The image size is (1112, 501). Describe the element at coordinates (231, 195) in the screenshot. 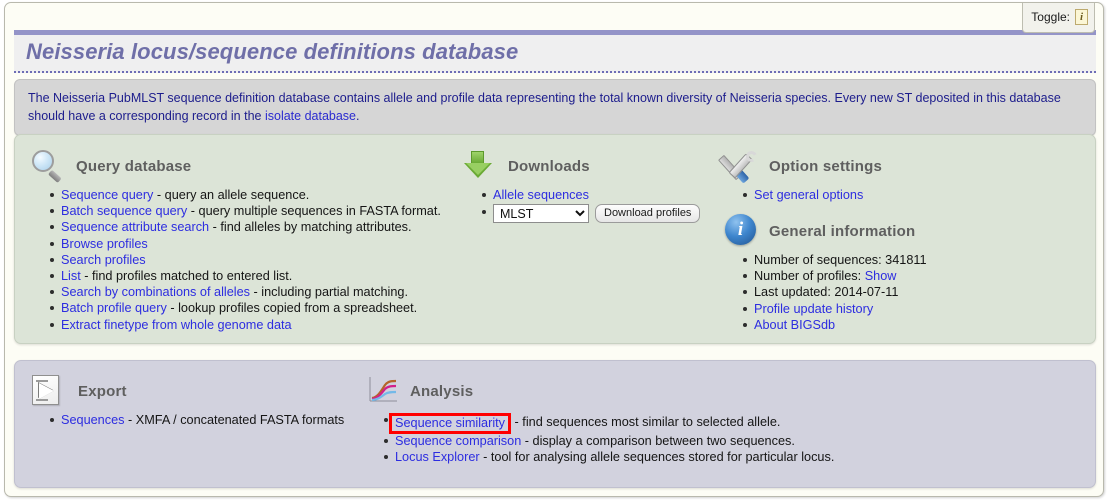

I see `list-item-desc: - query an allele sequence.` at that location.